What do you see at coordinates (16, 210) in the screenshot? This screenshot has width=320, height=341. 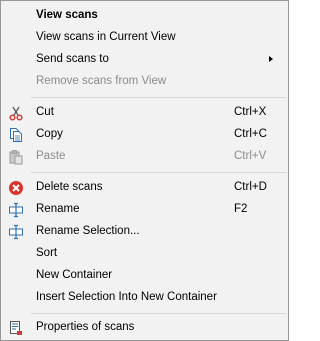 I see `rename-icon` at bounding box center [16, 210].